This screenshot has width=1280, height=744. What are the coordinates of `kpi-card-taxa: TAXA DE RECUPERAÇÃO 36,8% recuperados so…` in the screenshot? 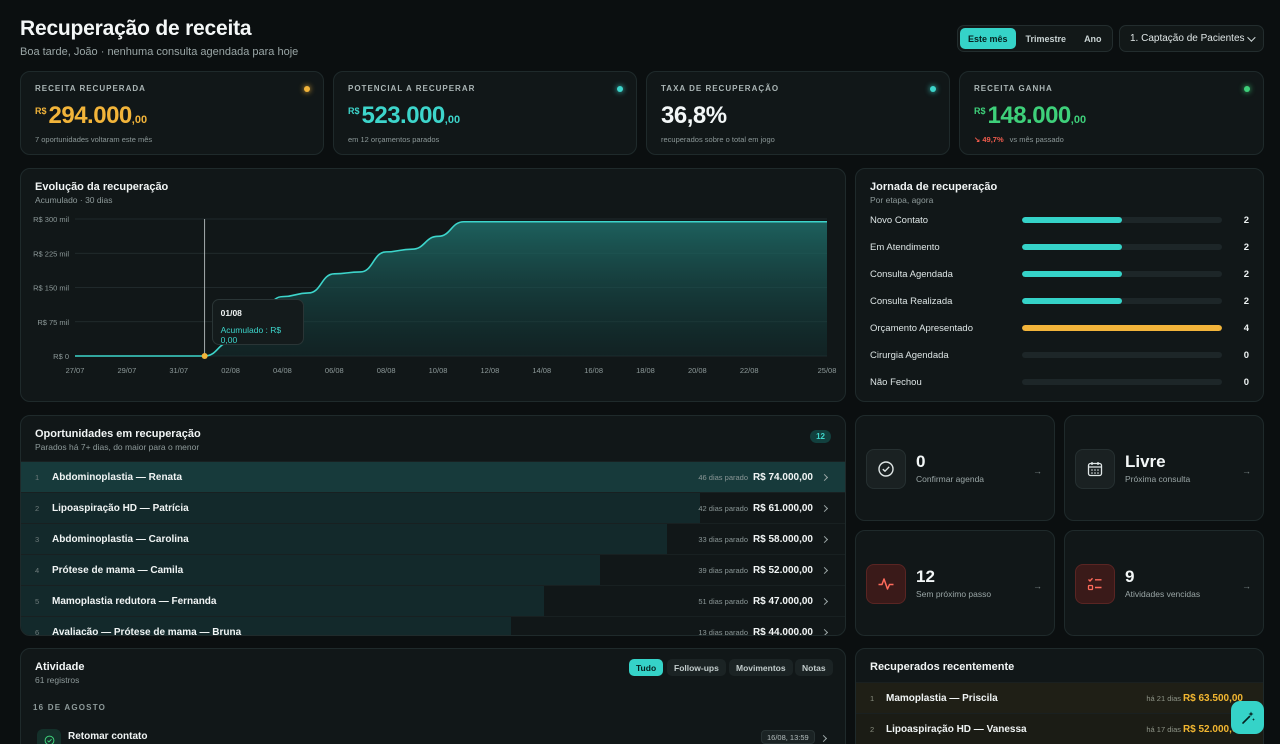 It's located at (798, 113).